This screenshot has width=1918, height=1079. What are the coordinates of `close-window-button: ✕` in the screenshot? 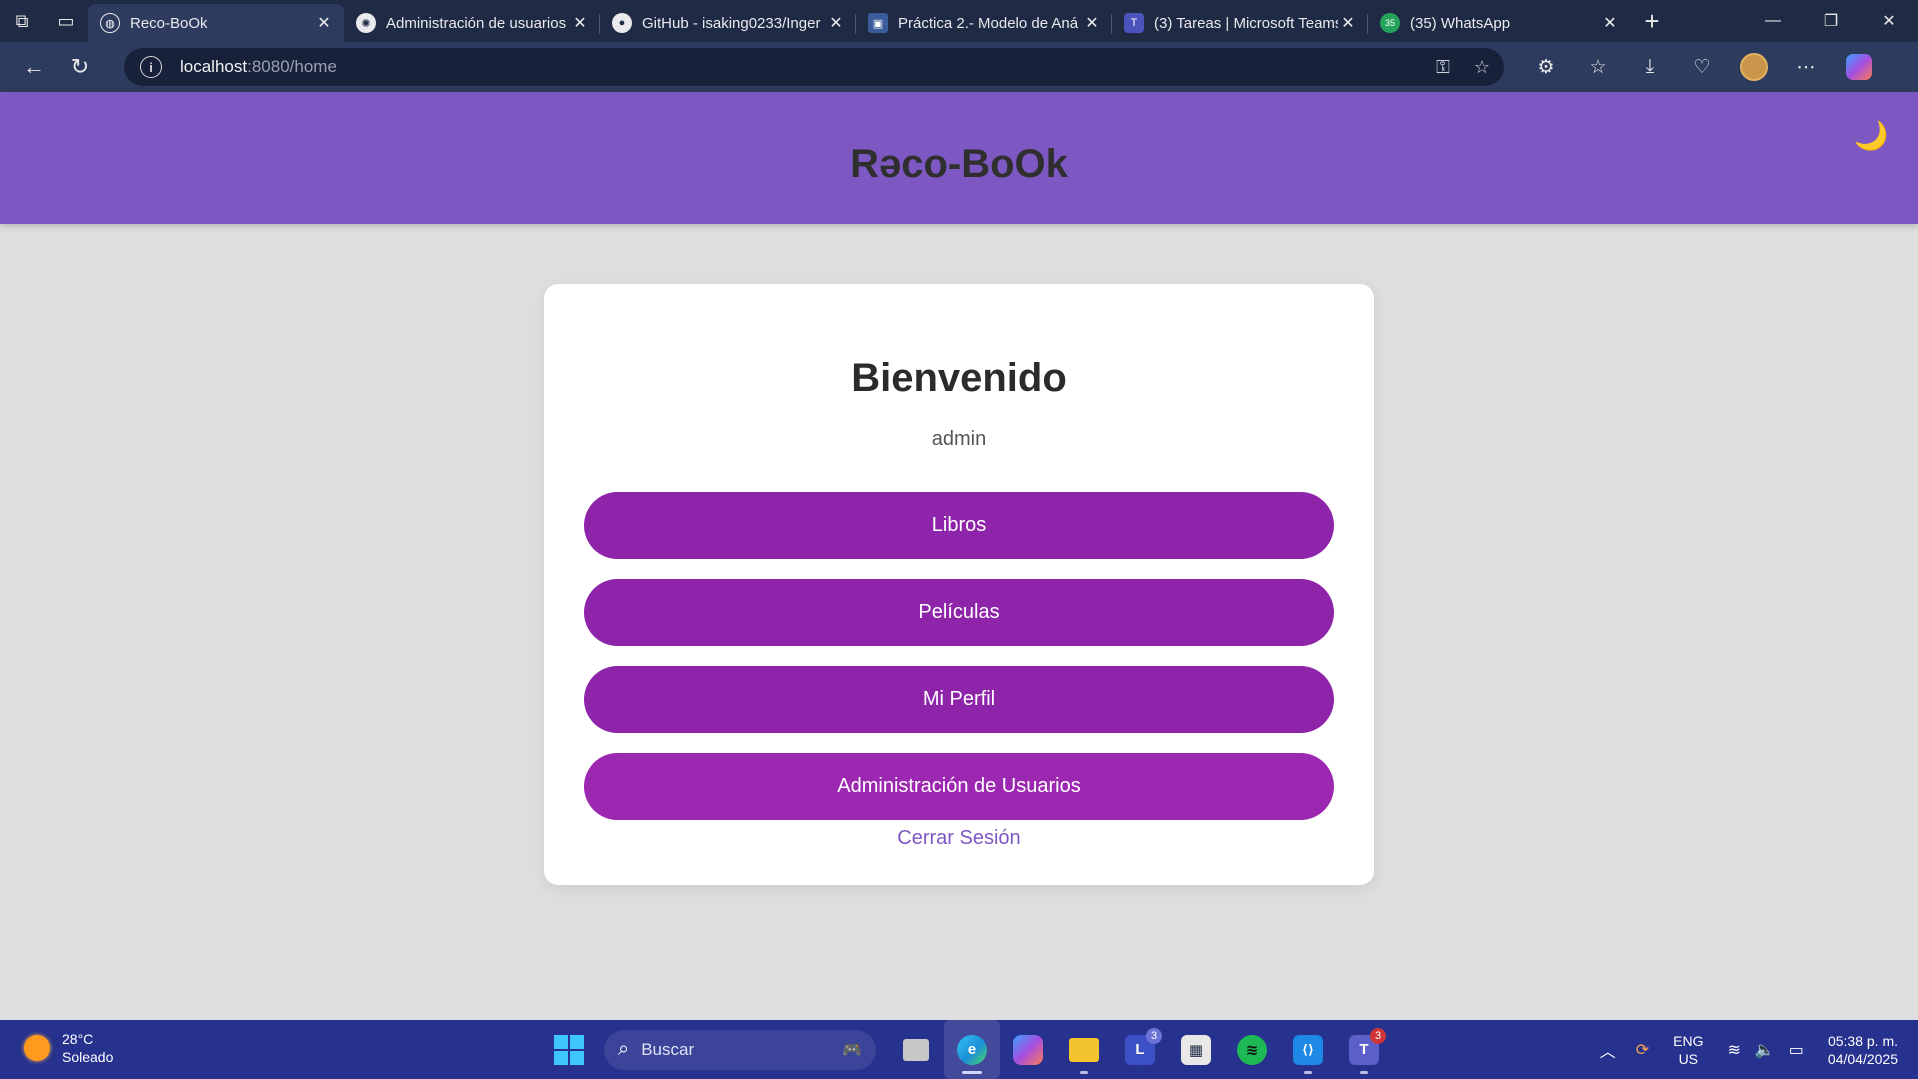 It's located at (1889, 21).